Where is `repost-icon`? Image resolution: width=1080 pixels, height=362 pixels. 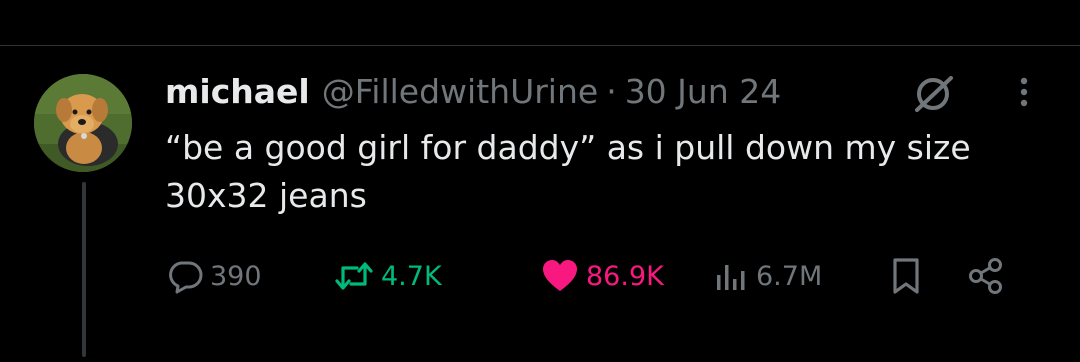
repost-icon is located at coordinates (354, 276).